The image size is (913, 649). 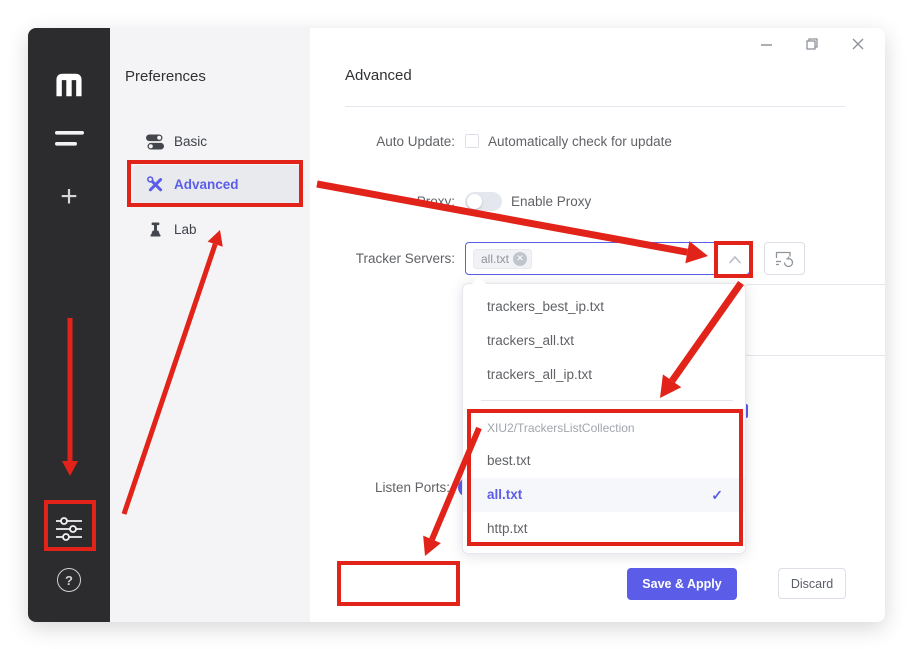 I want to click on title-divider, so click(x=595, y=106).